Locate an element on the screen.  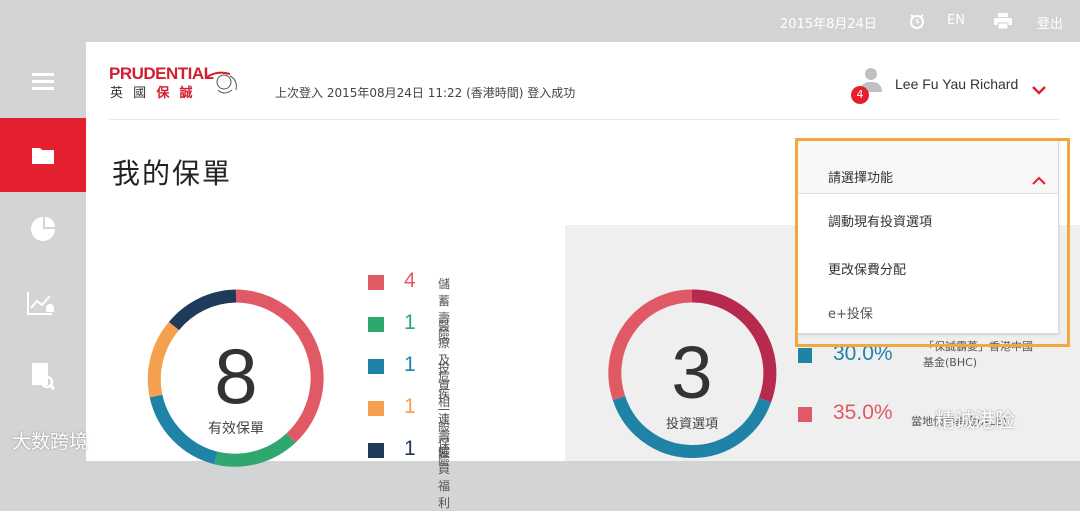
sidebar-item-documents is located at coordinates (43, 377).